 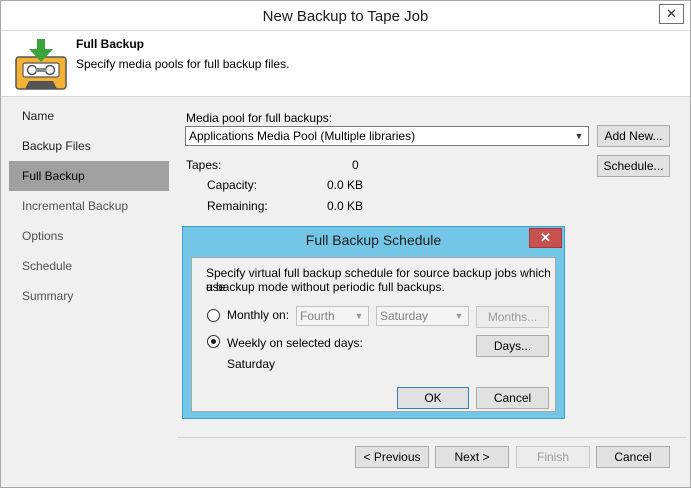 What do you see at coordinates (237, 206) in the screenshot?
I see `remaining-label: Remaining:` at bounding box center [237, 206].